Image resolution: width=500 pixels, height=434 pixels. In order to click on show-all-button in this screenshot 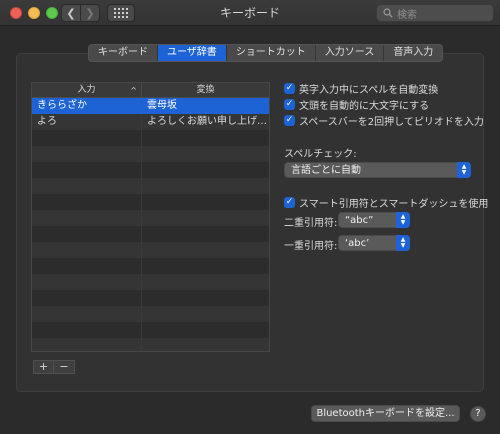, I will do `click(121, 13)`.